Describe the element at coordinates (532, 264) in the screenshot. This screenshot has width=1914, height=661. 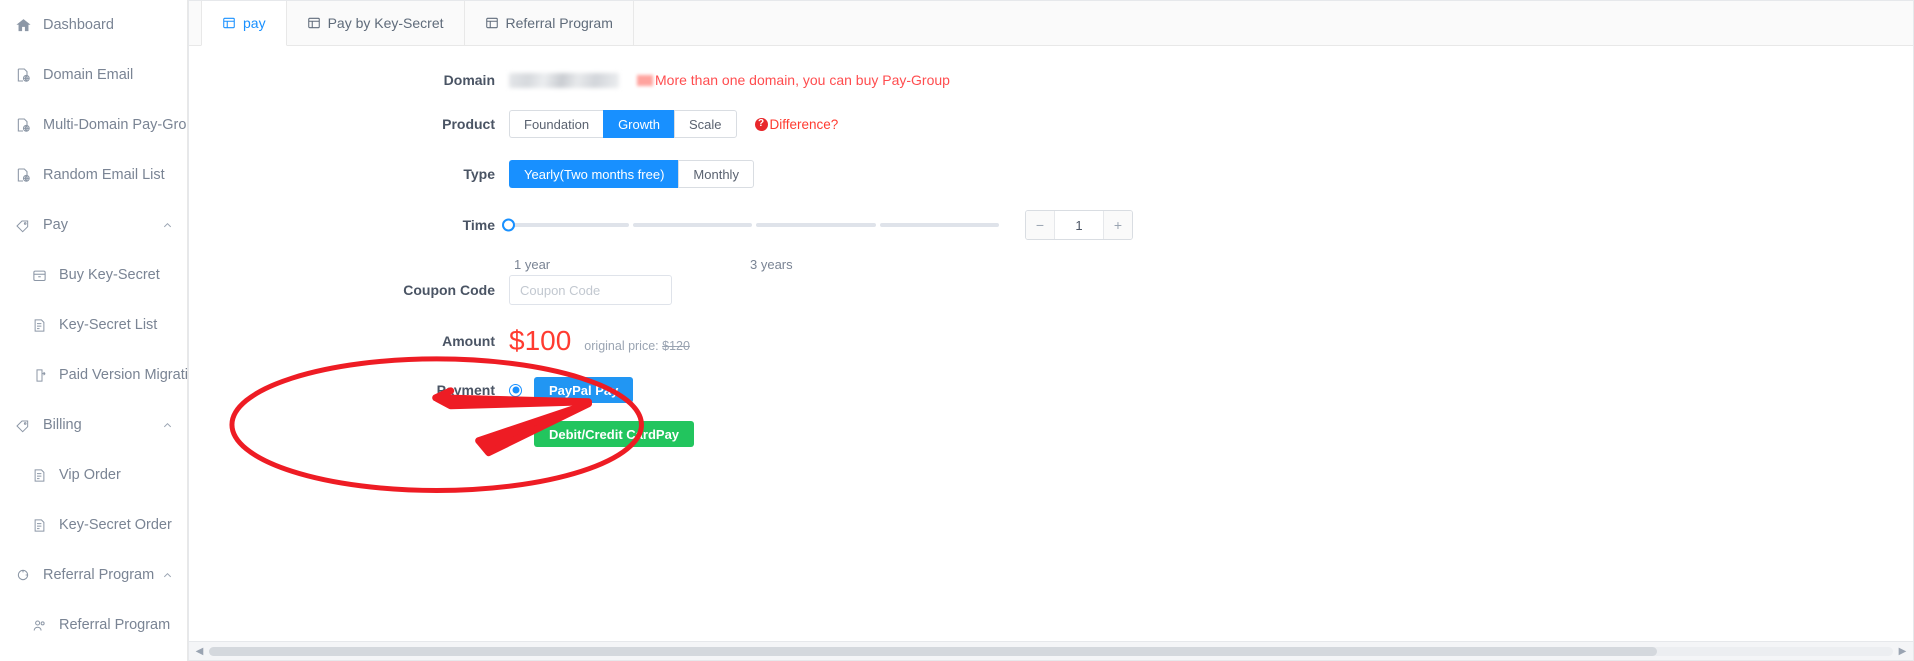
I see `slider-min-label: 1 year` at that location.